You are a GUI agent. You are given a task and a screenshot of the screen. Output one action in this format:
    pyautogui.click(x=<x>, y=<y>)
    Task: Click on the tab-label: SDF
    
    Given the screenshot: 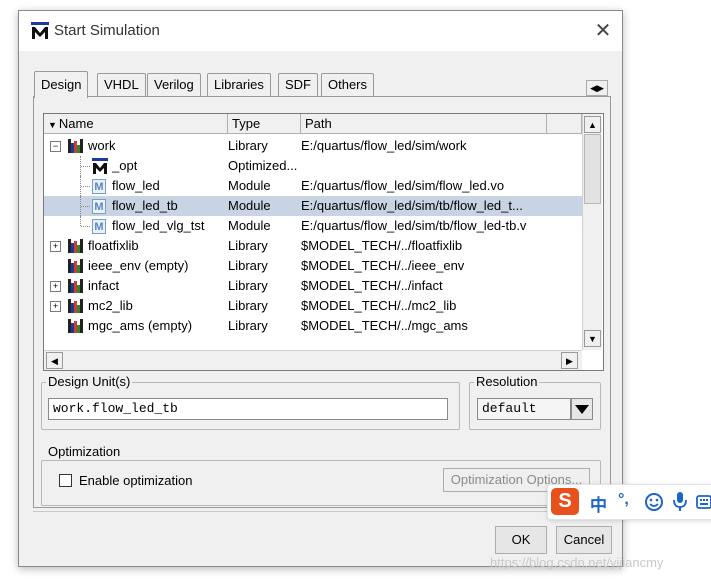 What is the action you would take?
    pyautogui.click(x=298, y=84)
    